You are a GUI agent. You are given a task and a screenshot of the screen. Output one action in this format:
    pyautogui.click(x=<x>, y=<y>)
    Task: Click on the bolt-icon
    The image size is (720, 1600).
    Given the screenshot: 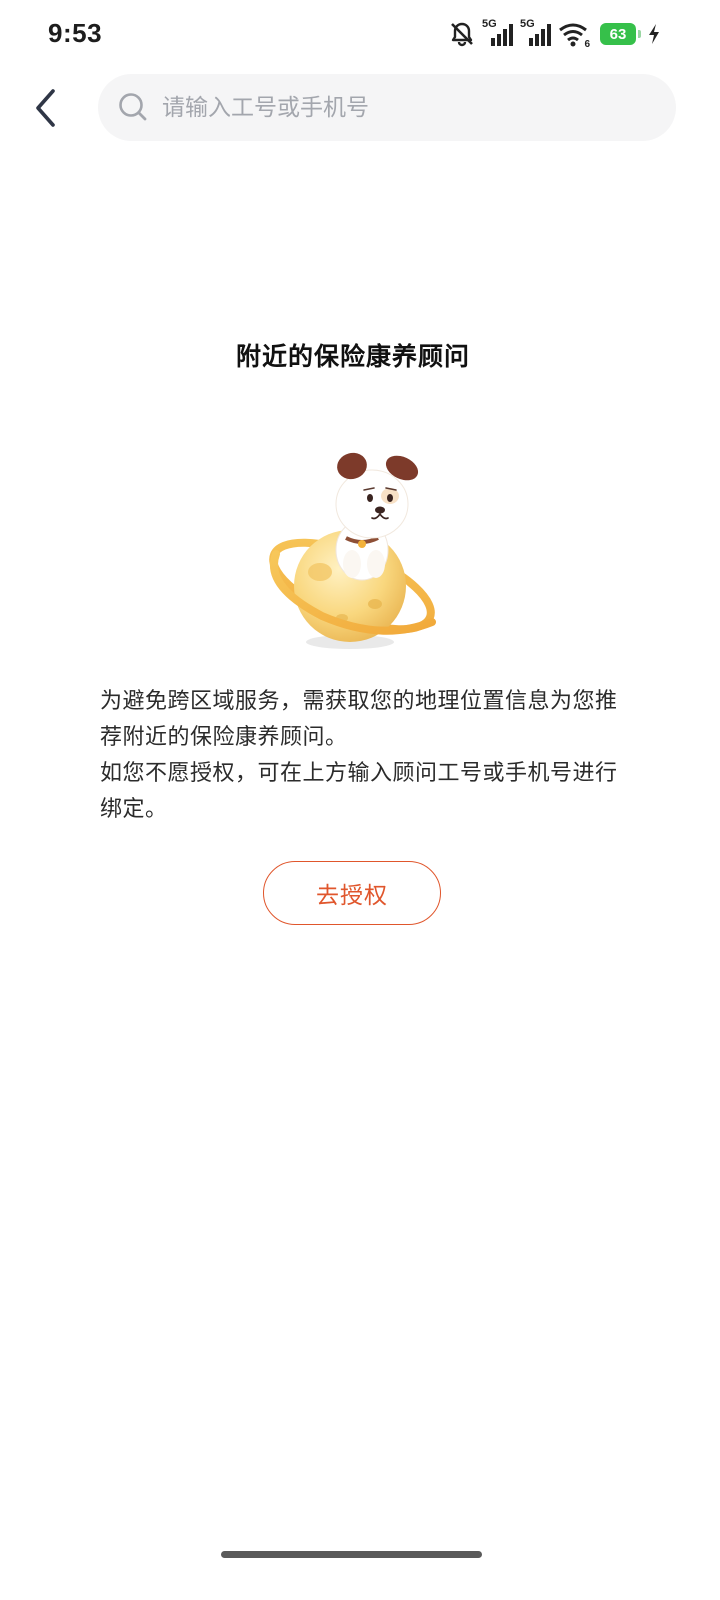 What is the action you would take?
    pyautogui.click(x=654, y=34)
    